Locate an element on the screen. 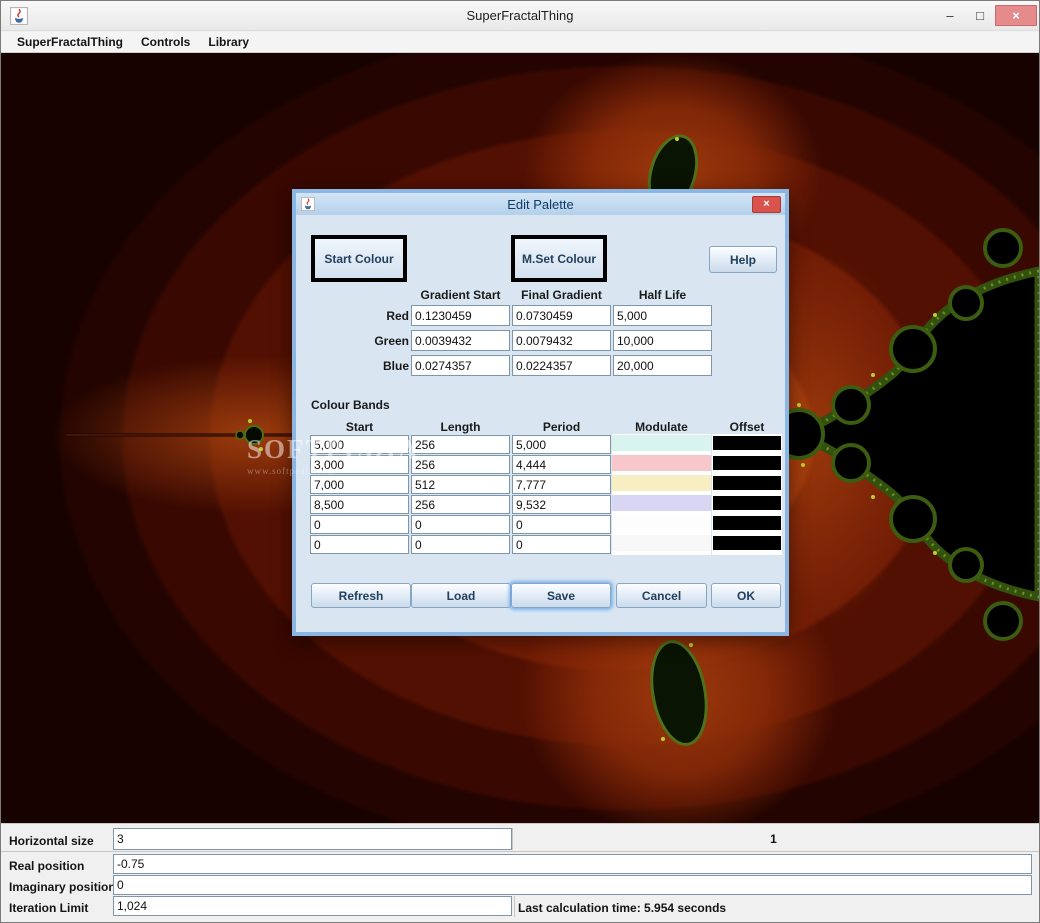 The image size is (1040, 923). band2-start-input is located at coordinates (359, 464).